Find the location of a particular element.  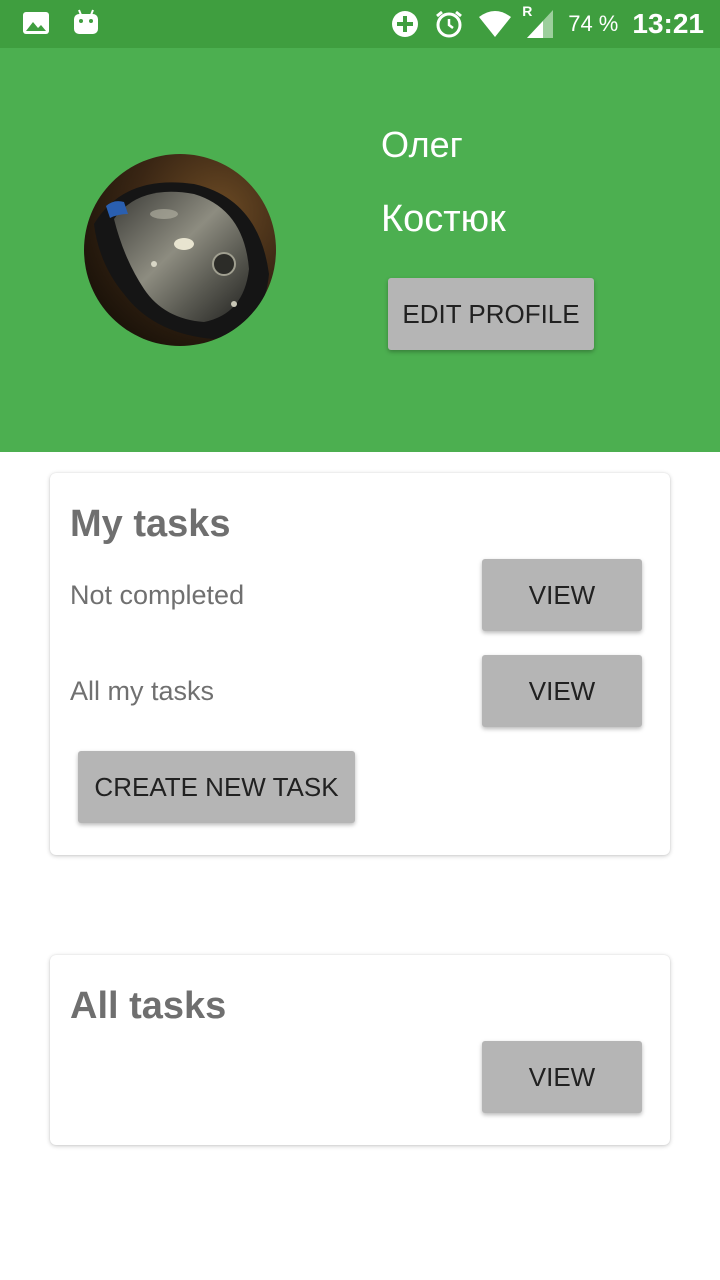

roaming-indicator: R is located at coordinates (527, 11).